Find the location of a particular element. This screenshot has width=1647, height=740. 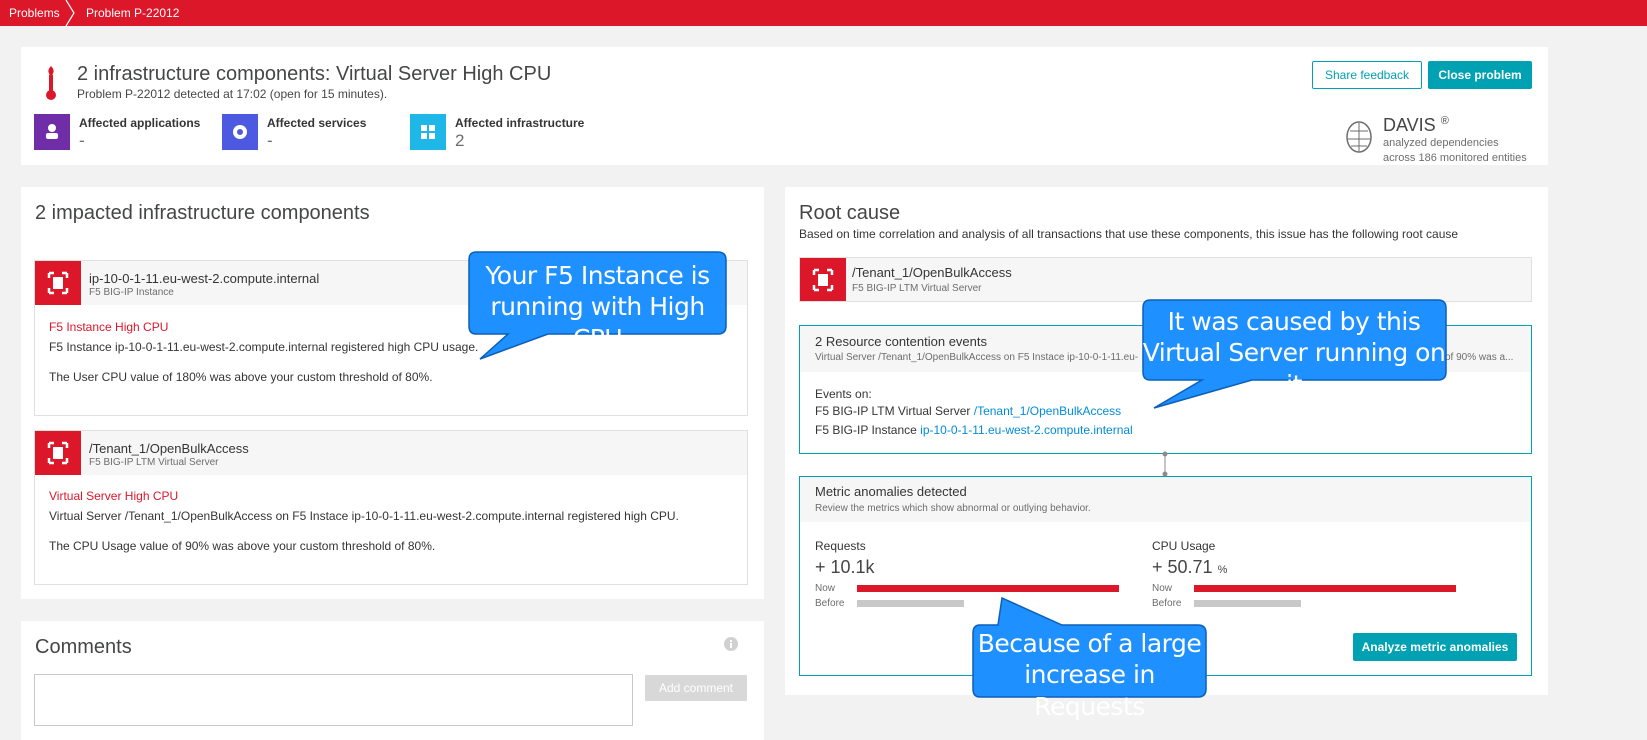

davis-line1: analyzed dependencies is located at coordinates (1441, 143).